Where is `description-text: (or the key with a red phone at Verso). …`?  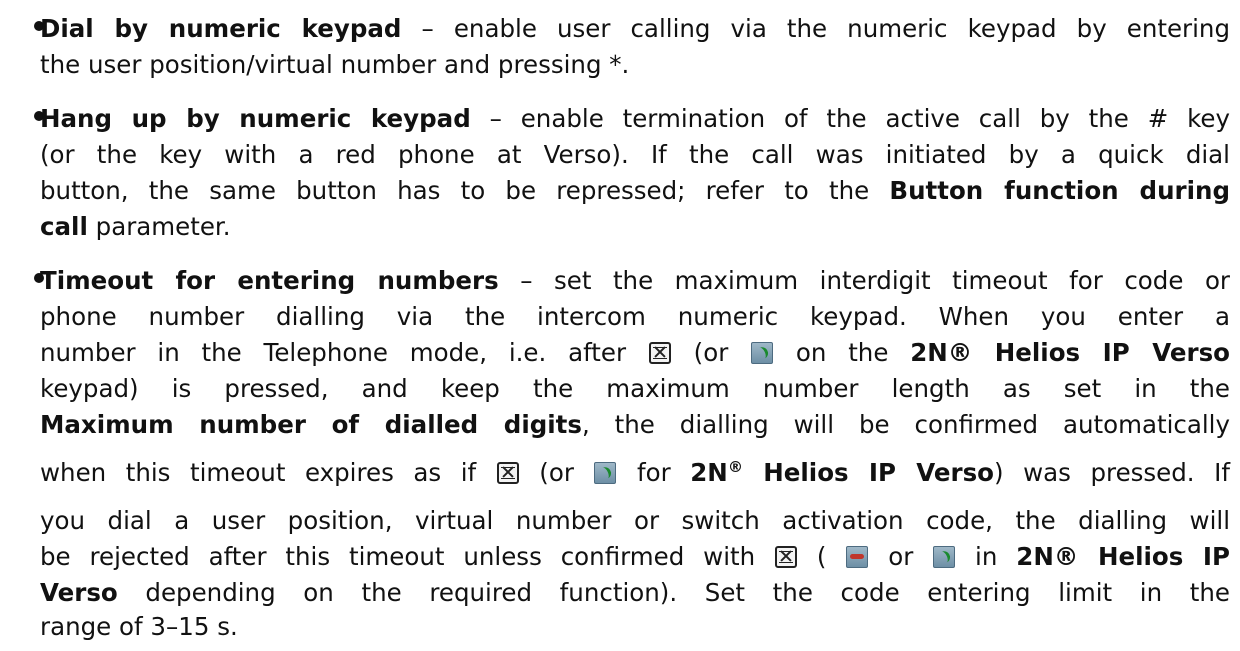
description-text: (or the key with a red phone at Verso). … is located at coordinates (635, 154).